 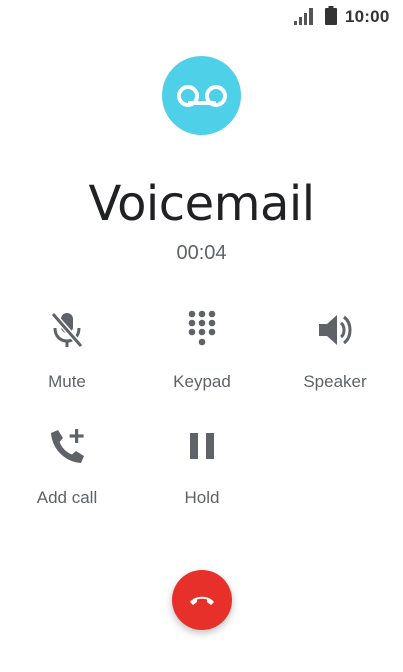 What do you see at coordinates (367, 16) in the screenshot?
I see `status-clock: 10:00` at bounding box center [367, 16].